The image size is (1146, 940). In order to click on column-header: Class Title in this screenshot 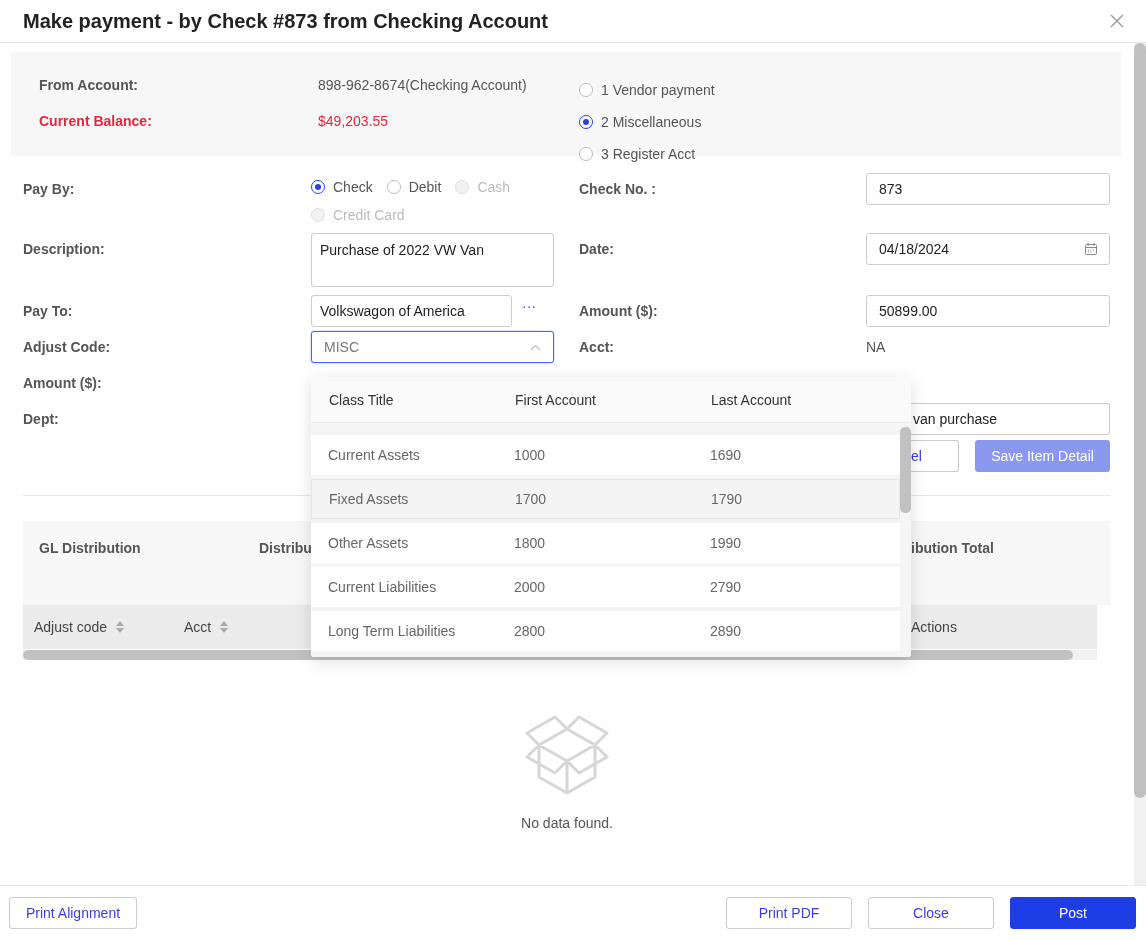, I will do `click(362, 399)`.